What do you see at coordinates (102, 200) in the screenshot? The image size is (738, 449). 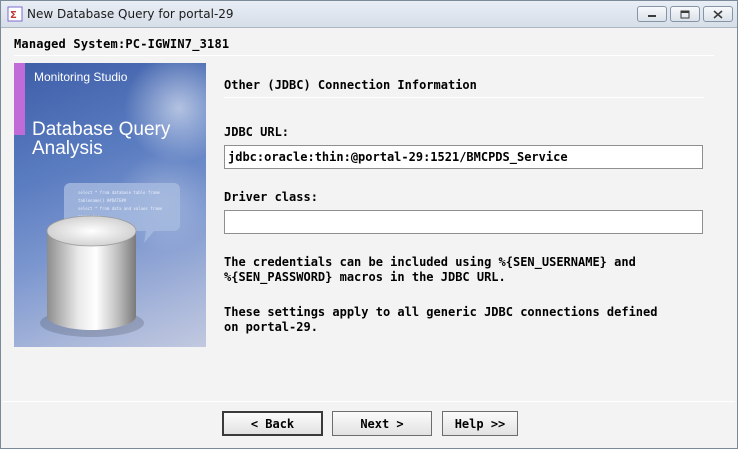 I see `bubble-line-2: tablename() ##DATE##` at bounding box center [102, 200].